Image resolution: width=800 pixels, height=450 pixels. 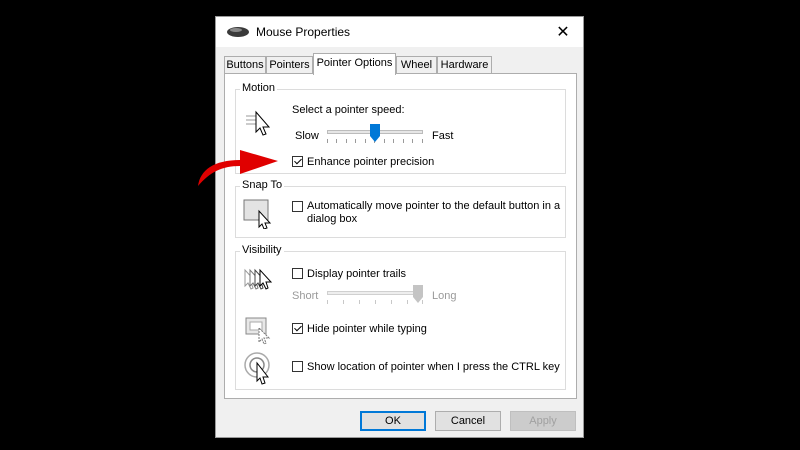 I want to click on close-icon: ✕, so click(x=563, y=32).